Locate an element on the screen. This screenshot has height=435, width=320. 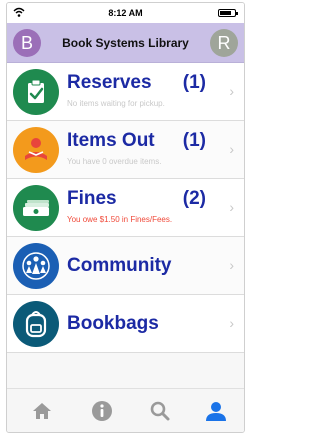
menu-item-bookbags: Bookbags › is located at coordinates (125, 324).